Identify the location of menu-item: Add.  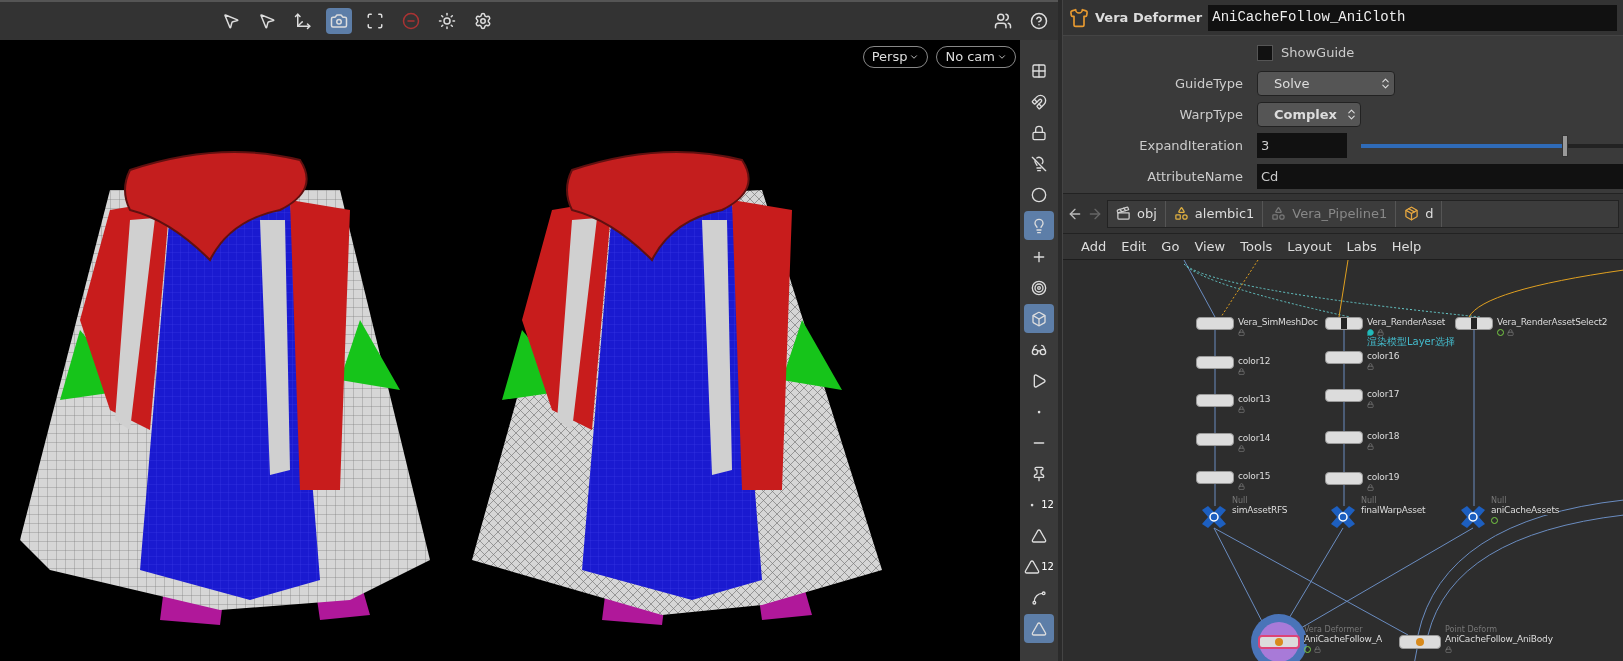
(1094, 246).